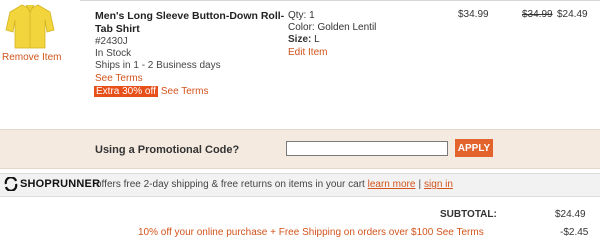 The height and width of the screenshot is (241, 600). I want to click on promo-see-terms-link: See Terms, so click(185, 91).